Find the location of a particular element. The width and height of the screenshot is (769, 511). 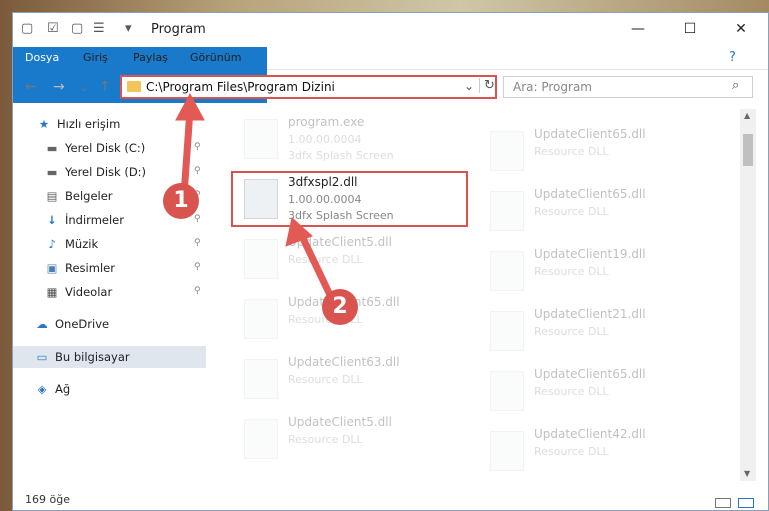

arrow-2-shaft is located at coordinates (315, 263).